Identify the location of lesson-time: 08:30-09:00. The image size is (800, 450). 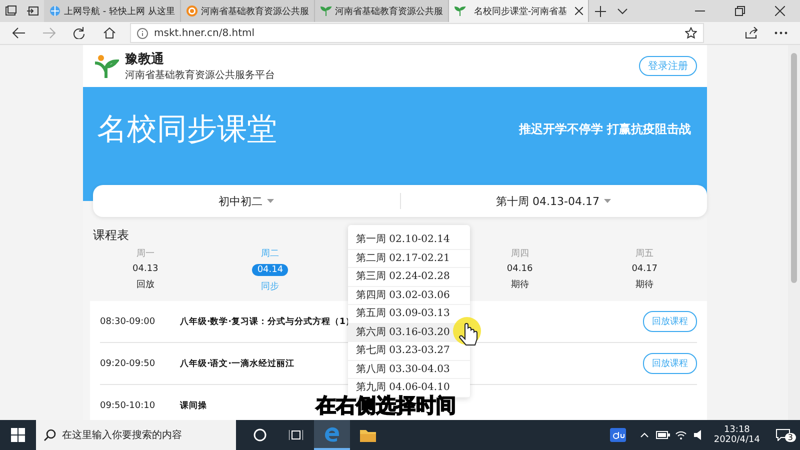
(128, 321).